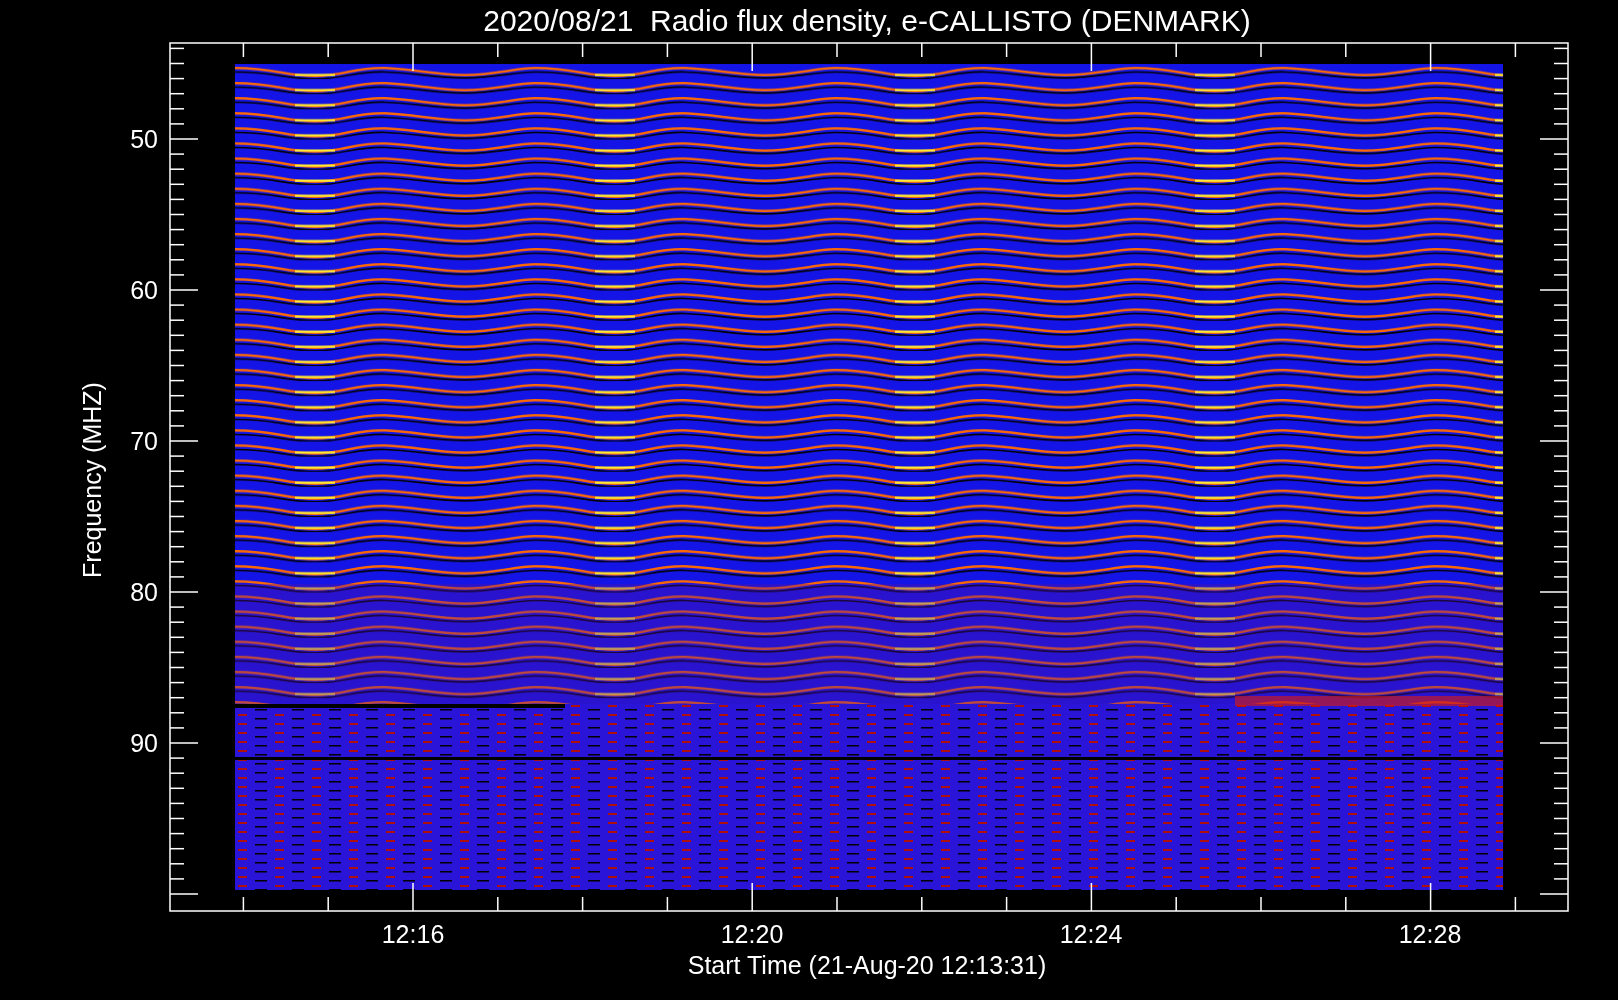 The width and height of the screenshot is (1618, 1000). Describe the element at coordinates (144, 441) in the screenshot. I see `y-tick-label: 70` at that location.